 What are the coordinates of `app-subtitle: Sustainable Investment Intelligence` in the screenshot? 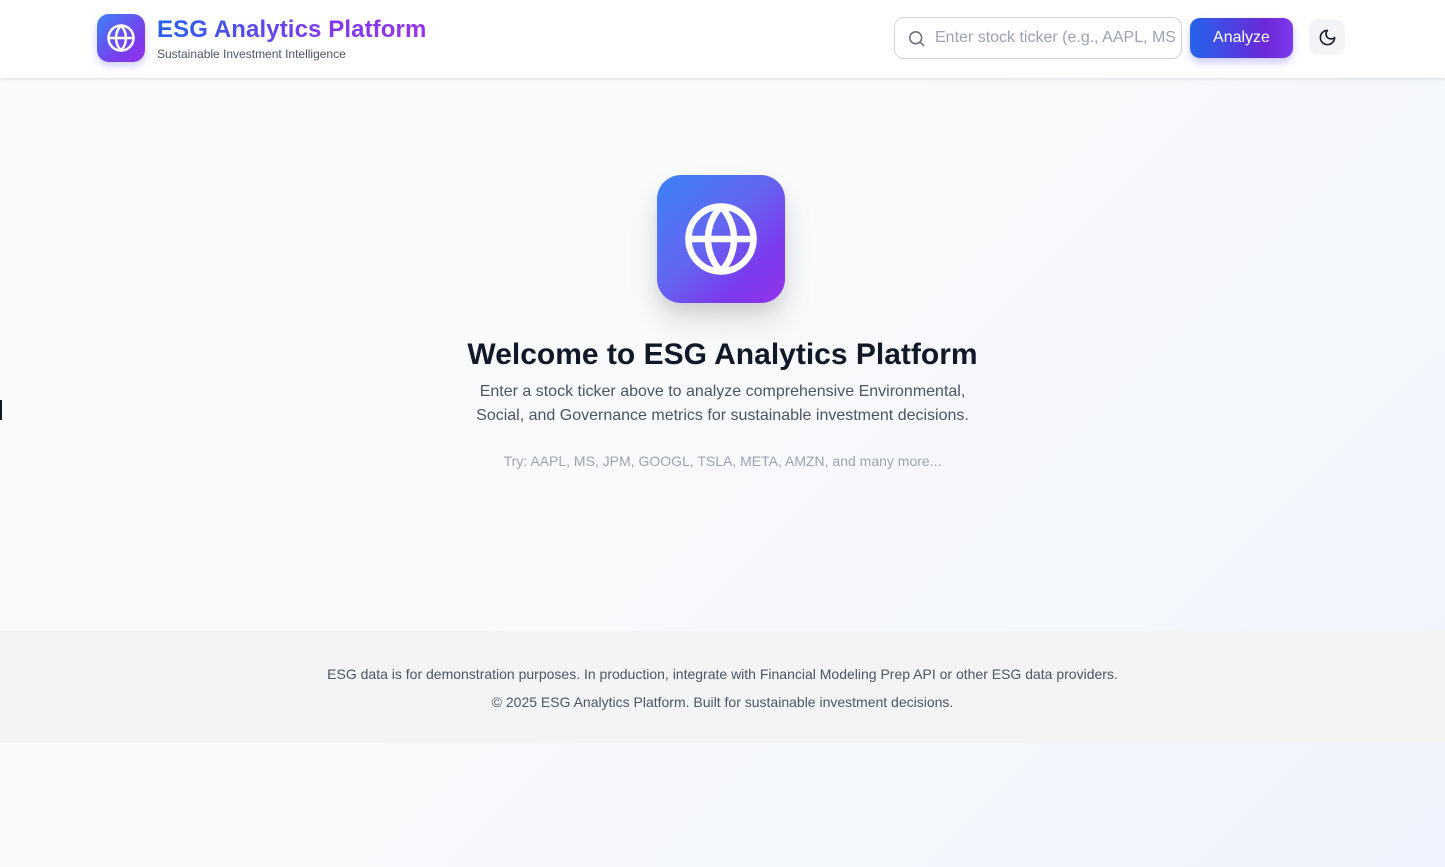 It's located at (251, 53).